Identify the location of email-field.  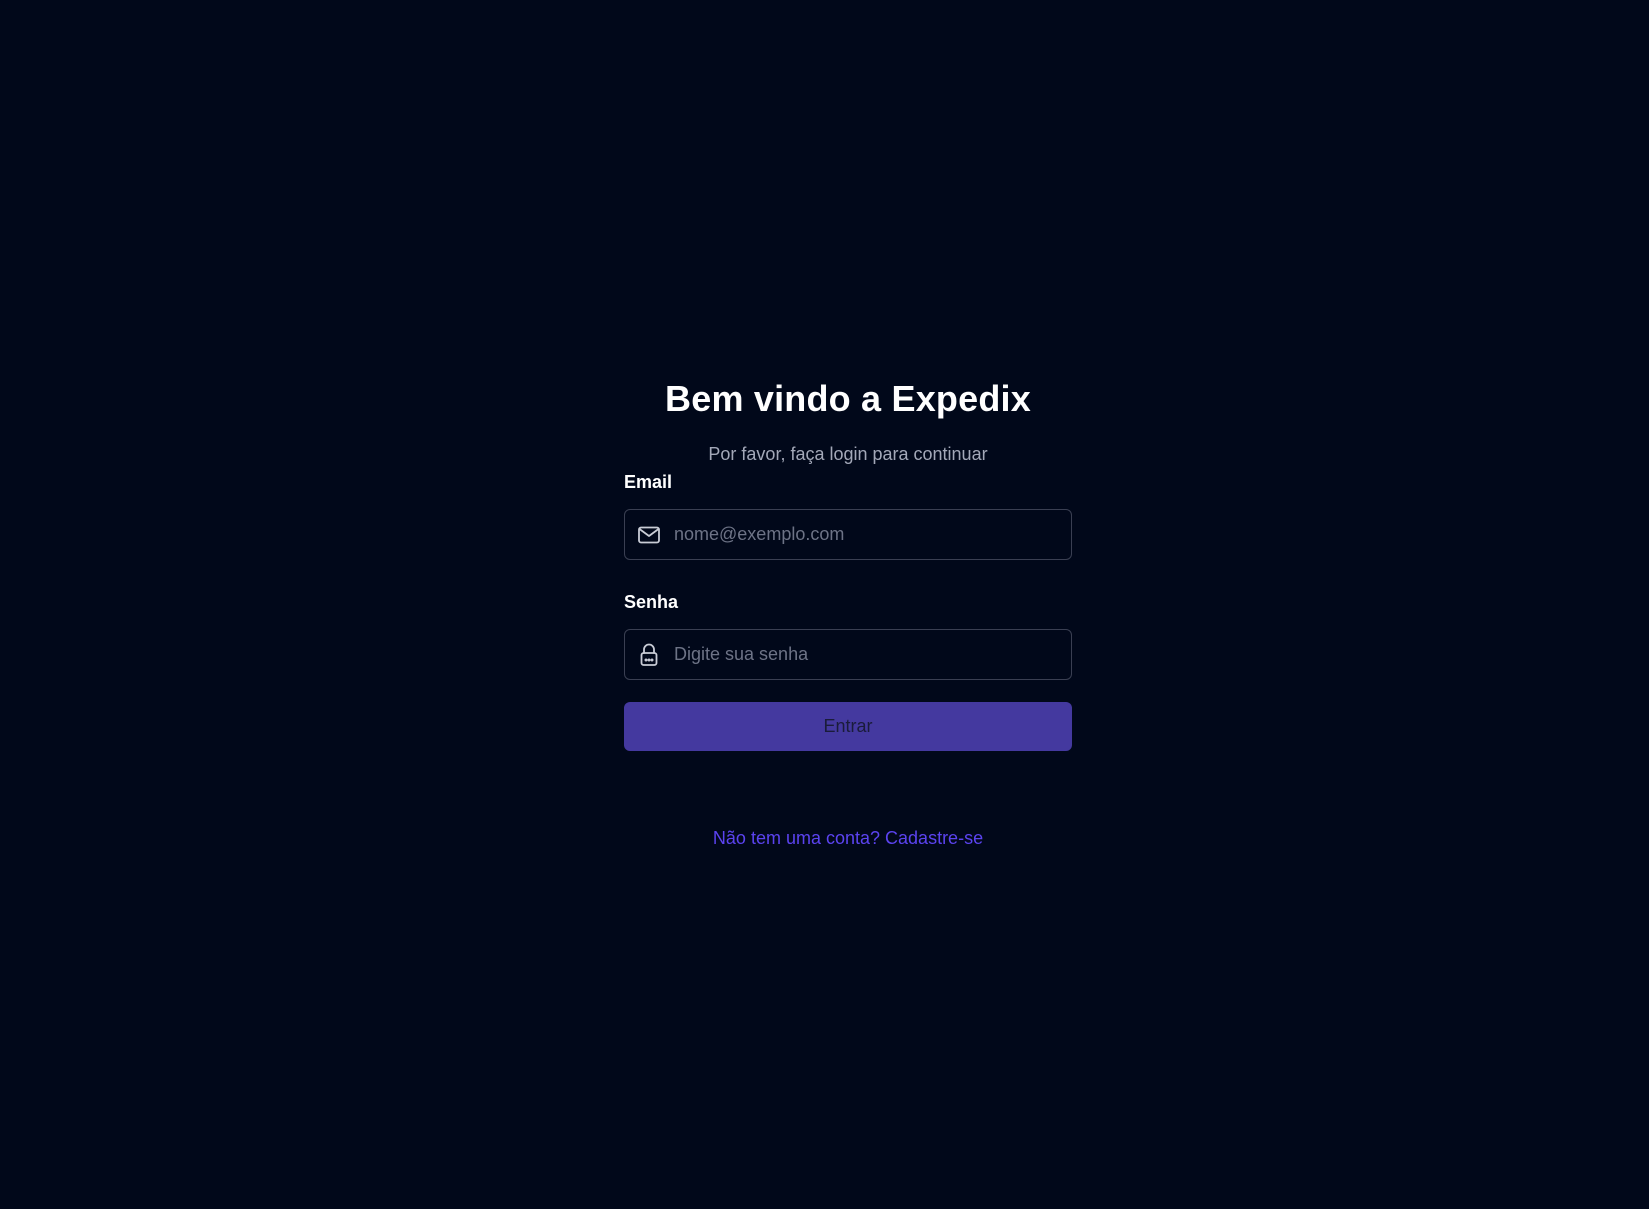
(848, 534).